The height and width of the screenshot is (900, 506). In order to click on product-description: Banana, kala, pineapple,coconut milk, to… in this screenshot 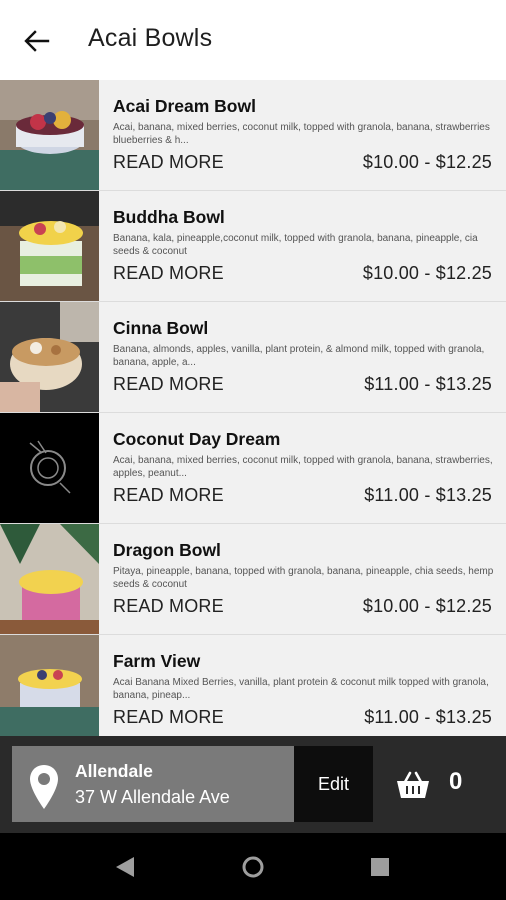, I will do `click(295, 245)`.